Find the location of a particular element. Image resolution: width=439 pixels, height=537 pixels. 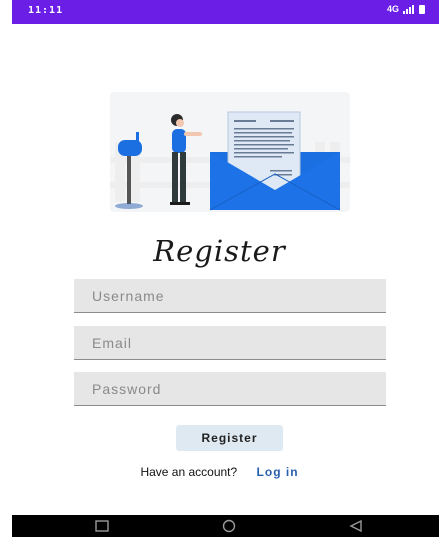

network-label: 4G is located at coordinates (392, 9).